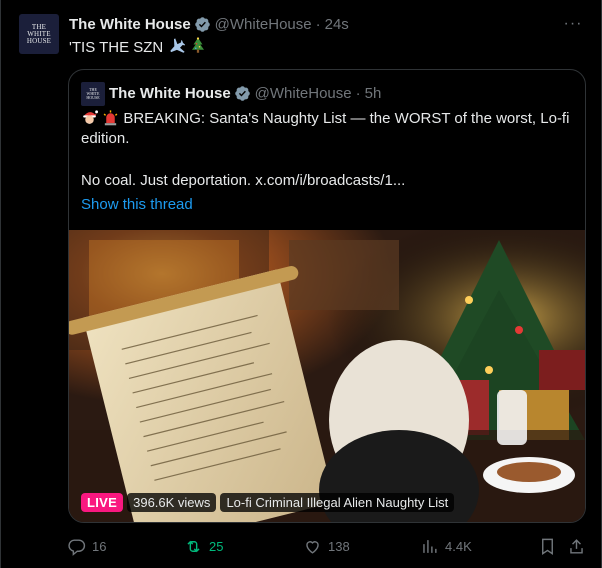 The width and height of the screenshot is (602, 568). Describe the element at coordinates (110, 118) in the screenshot. I see `siren-emoji-icon` at that location.